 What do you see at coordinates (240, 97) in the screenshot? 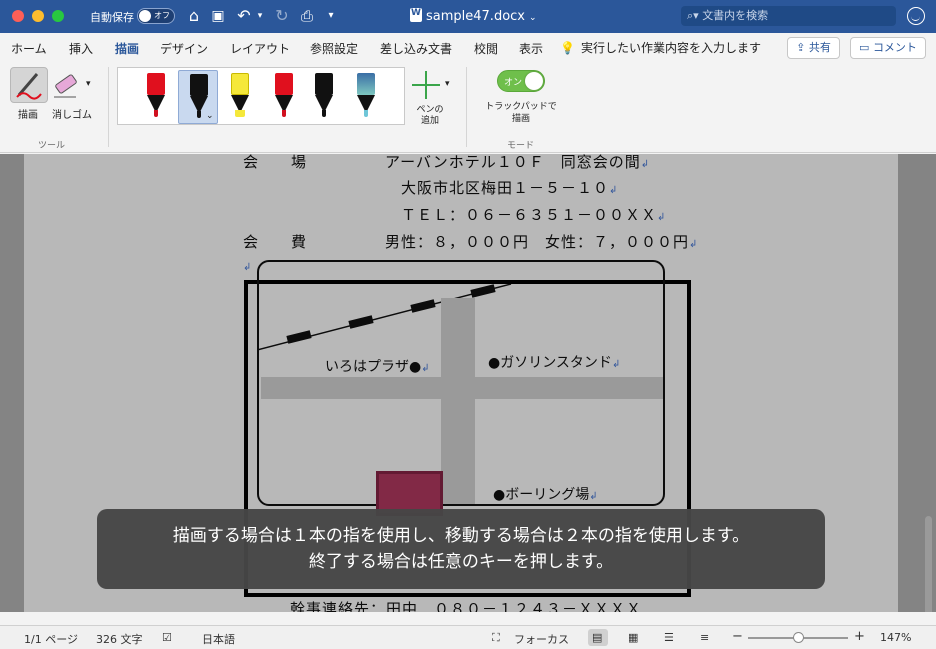
I see `yellow-highlighter` at bounding box center [240, 97].